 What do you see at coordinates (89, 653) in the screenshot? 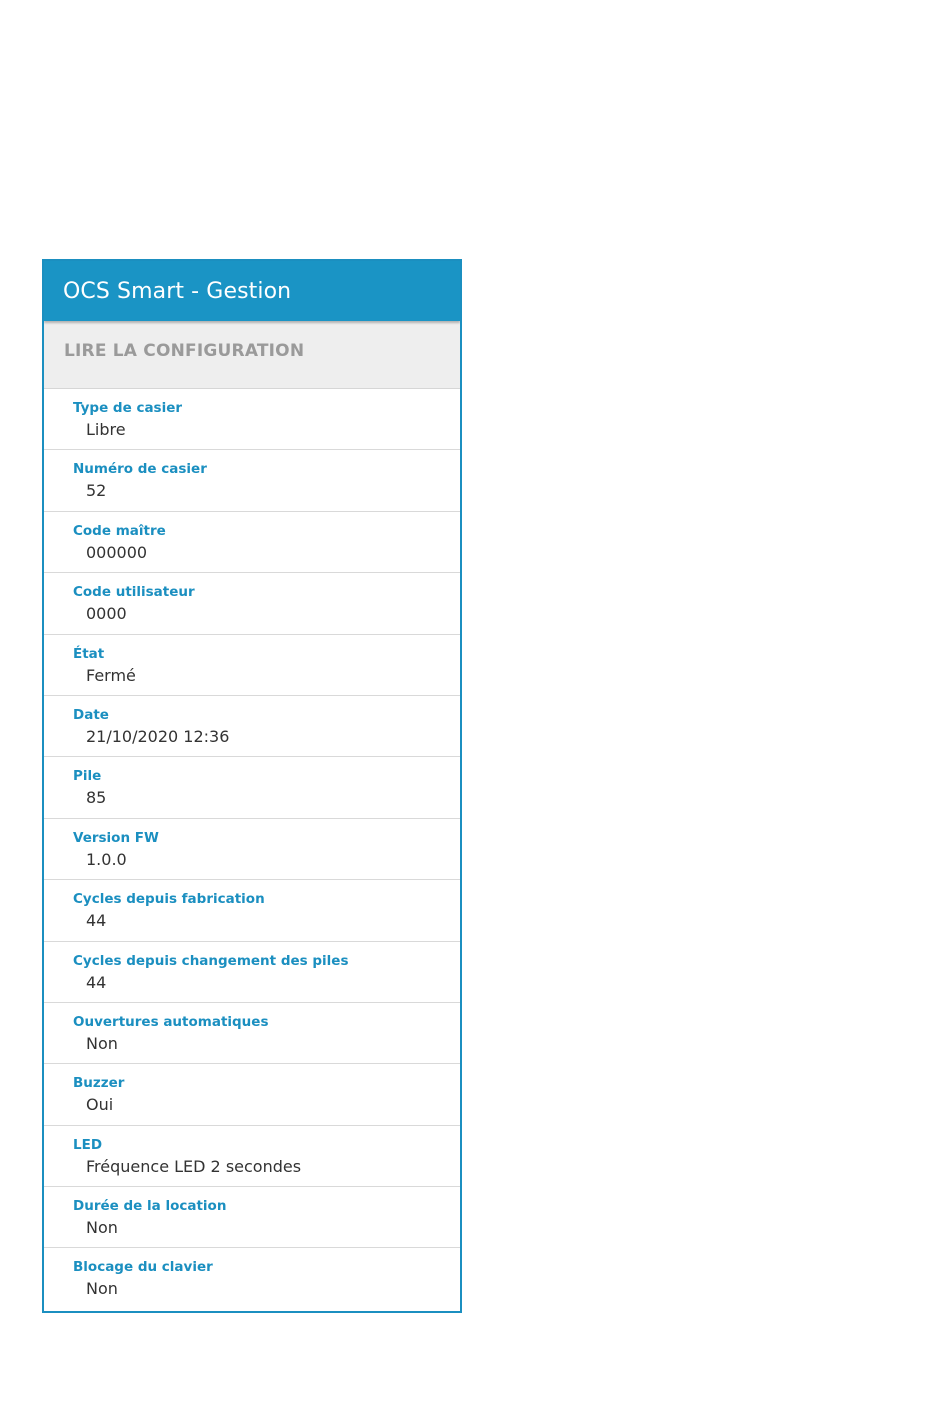
I see `config-label: État` at bounding box center [89, 653].